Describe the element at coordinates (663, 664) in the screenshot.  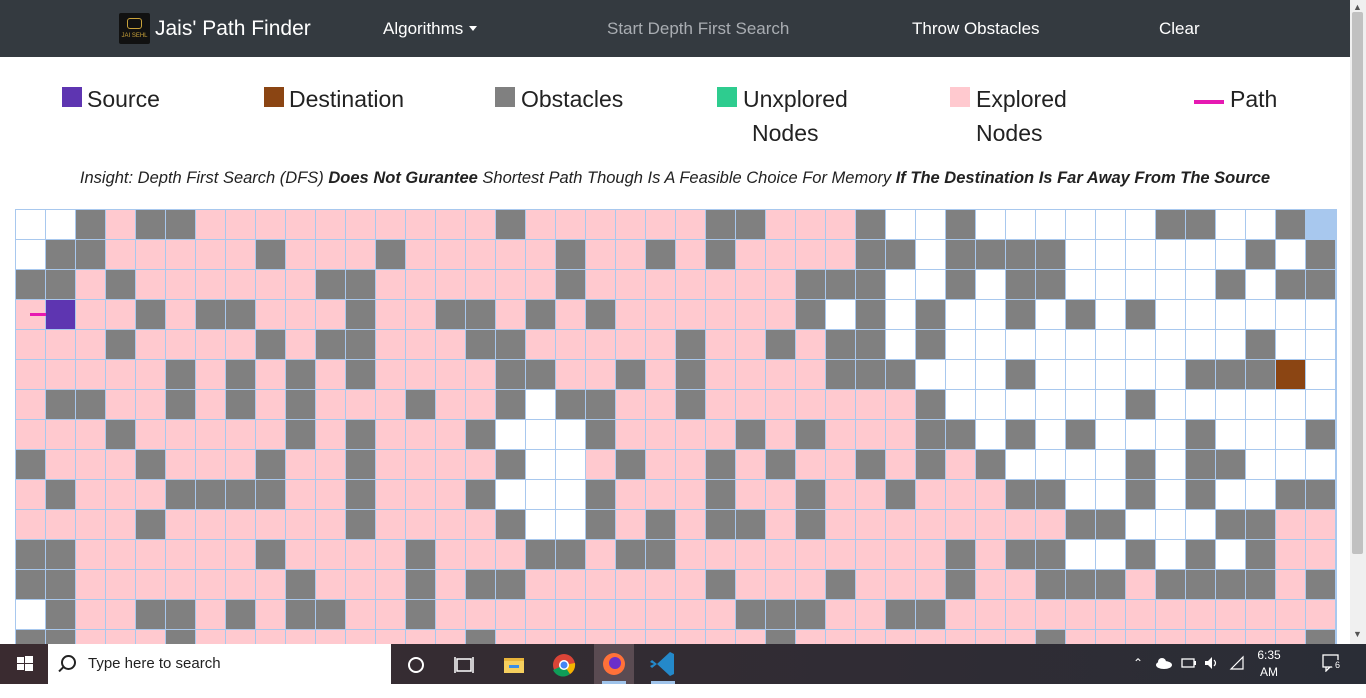
I see `vscode-icon` at that location.